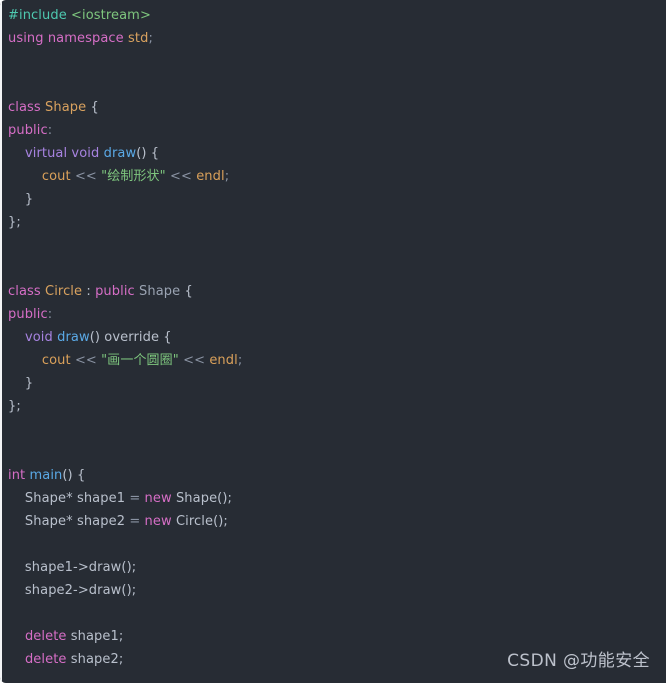 The image size is (666, 683). I want to click on code-token: "画一个圆圈", so click(140, 360).